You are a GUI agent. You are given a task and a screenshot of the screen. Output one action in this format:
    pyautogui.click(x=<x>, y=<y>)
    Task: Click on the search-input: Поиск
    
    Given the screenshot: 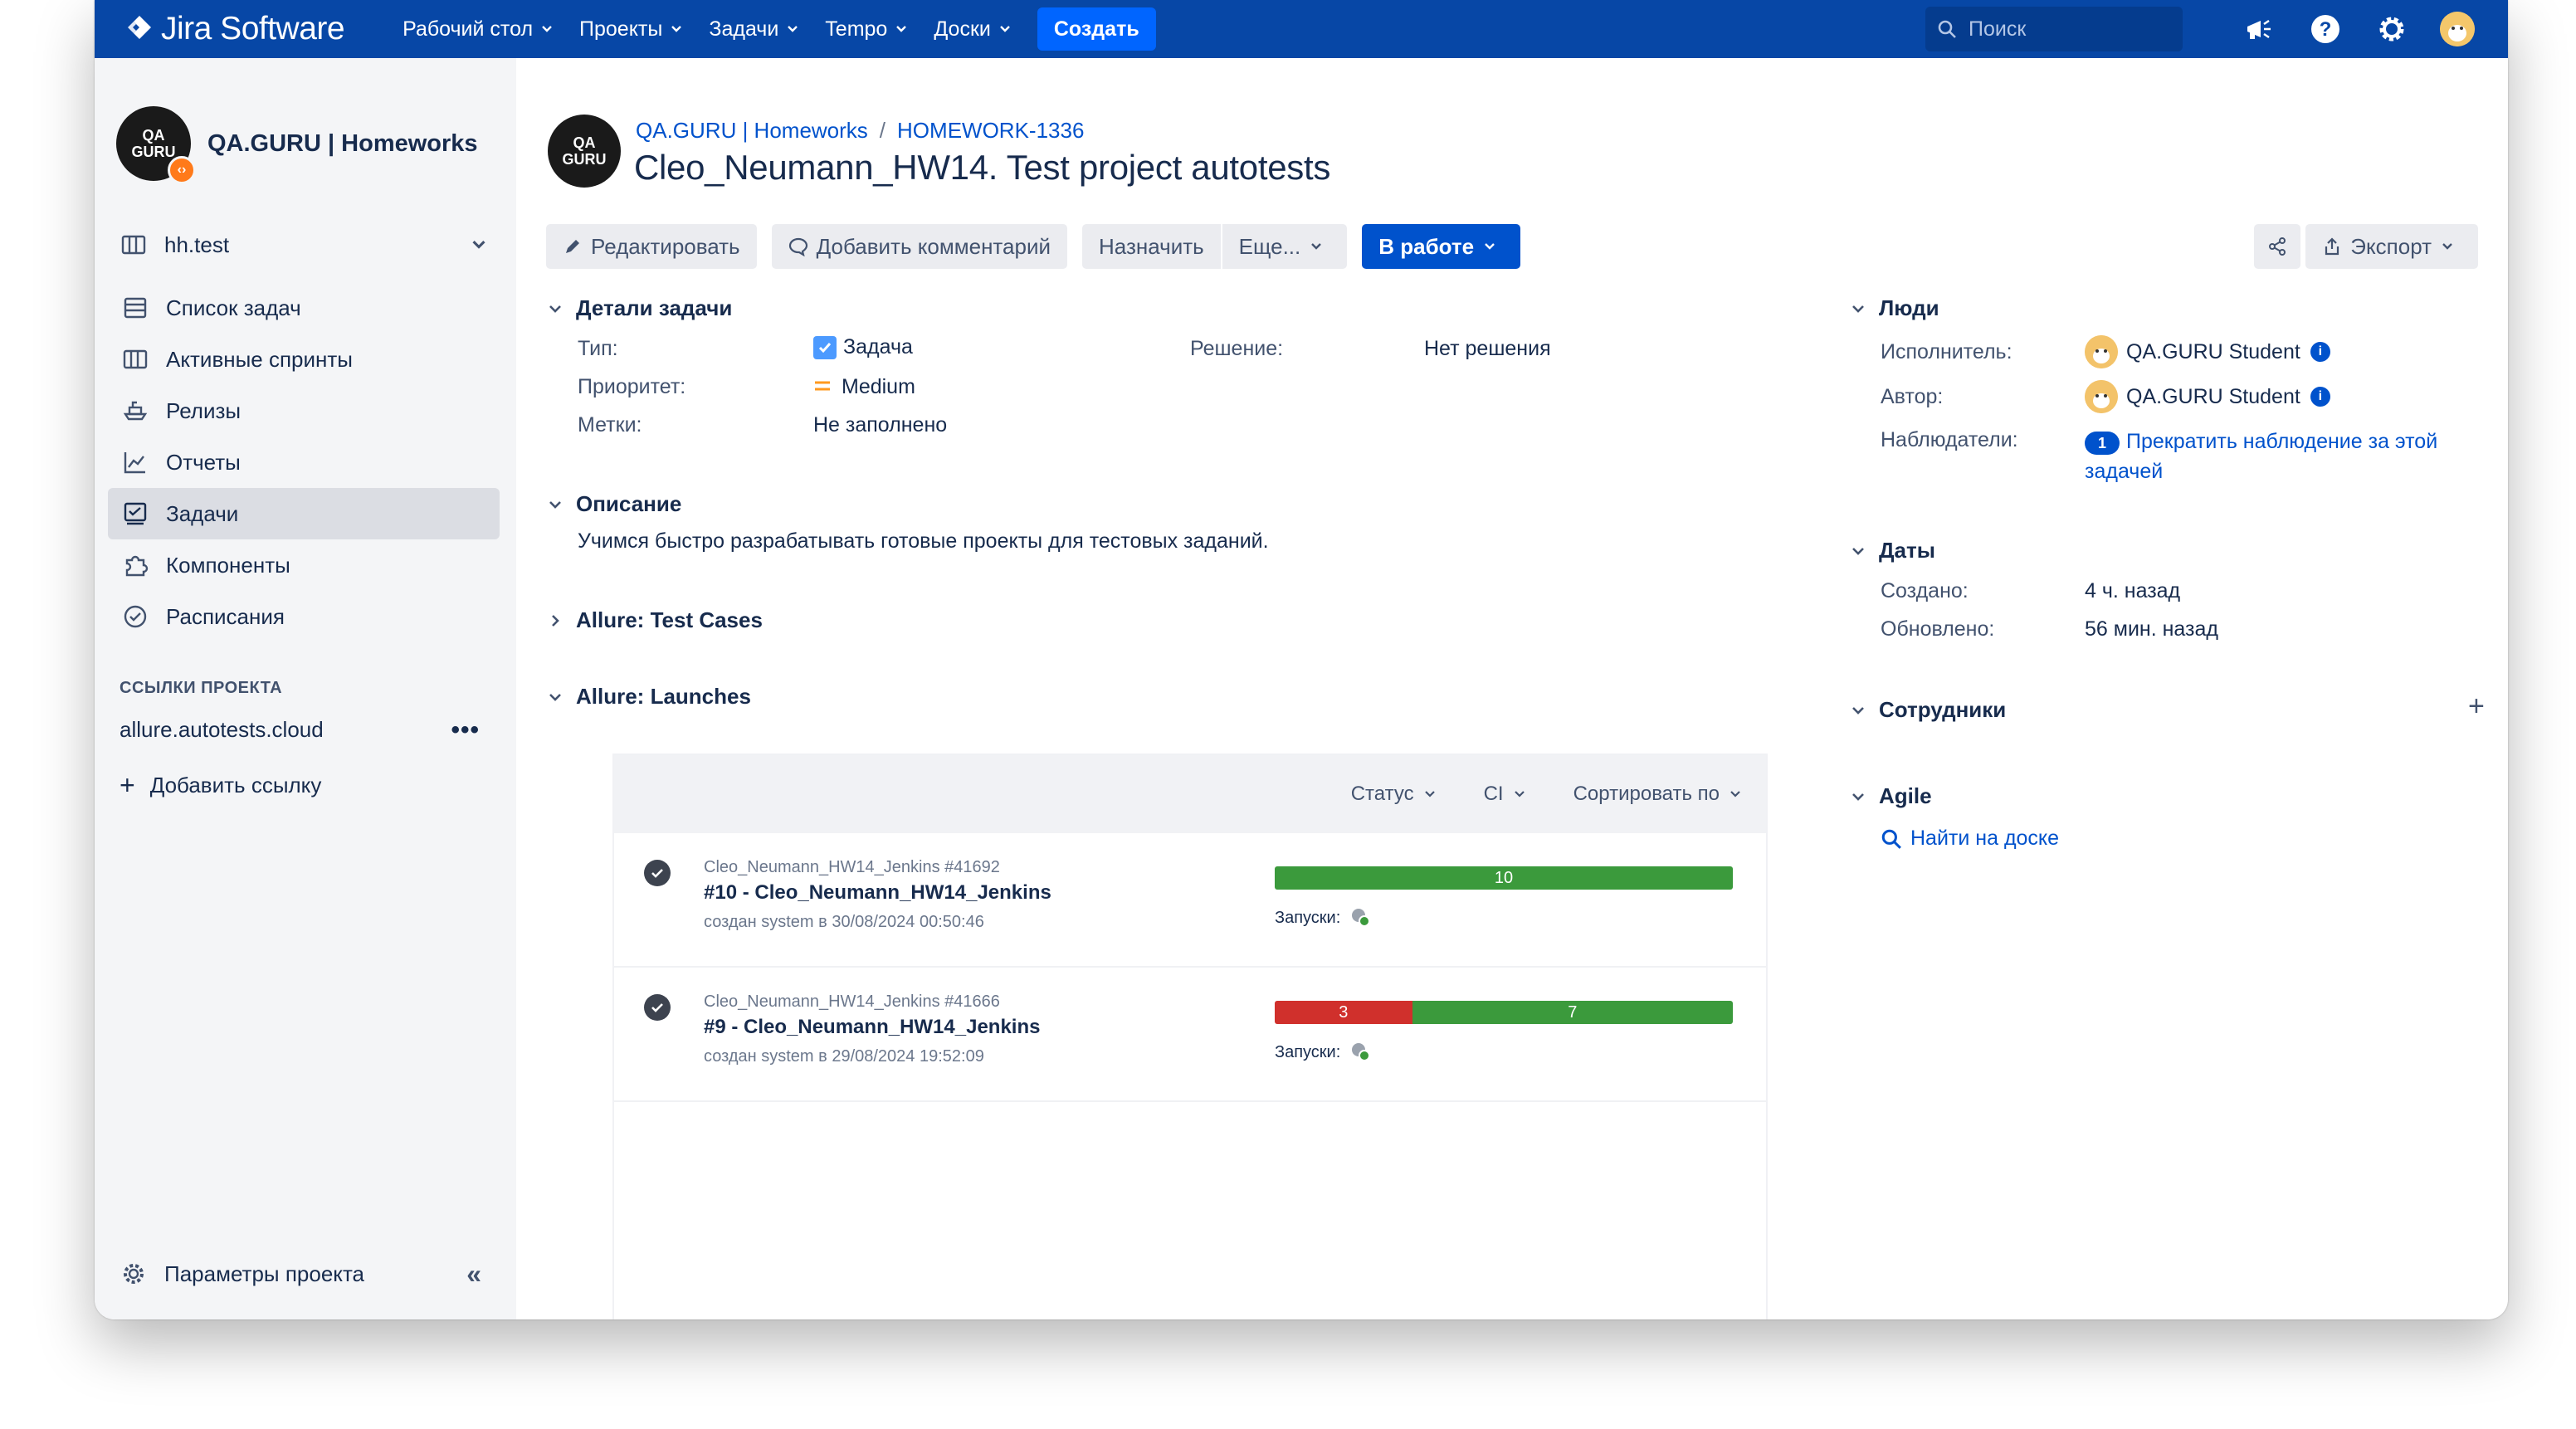 What is the action you would take?
    pyautogui.click(x=2054, y=29)
    